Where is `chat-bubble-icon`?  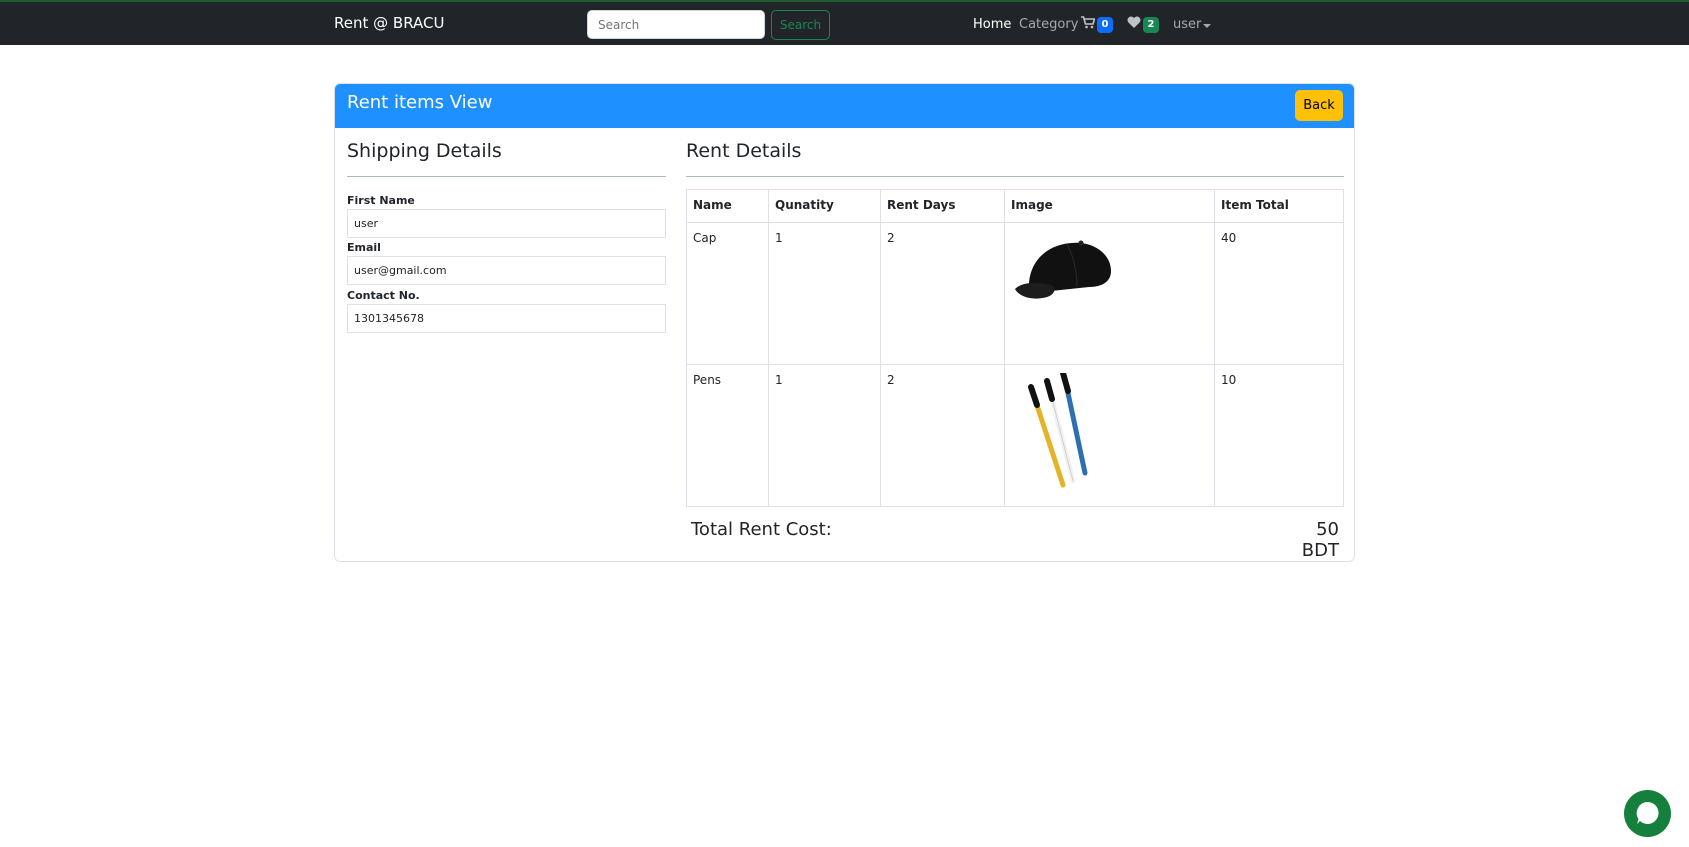
chat-bubble-icon is located at coordinates (1647, 813).